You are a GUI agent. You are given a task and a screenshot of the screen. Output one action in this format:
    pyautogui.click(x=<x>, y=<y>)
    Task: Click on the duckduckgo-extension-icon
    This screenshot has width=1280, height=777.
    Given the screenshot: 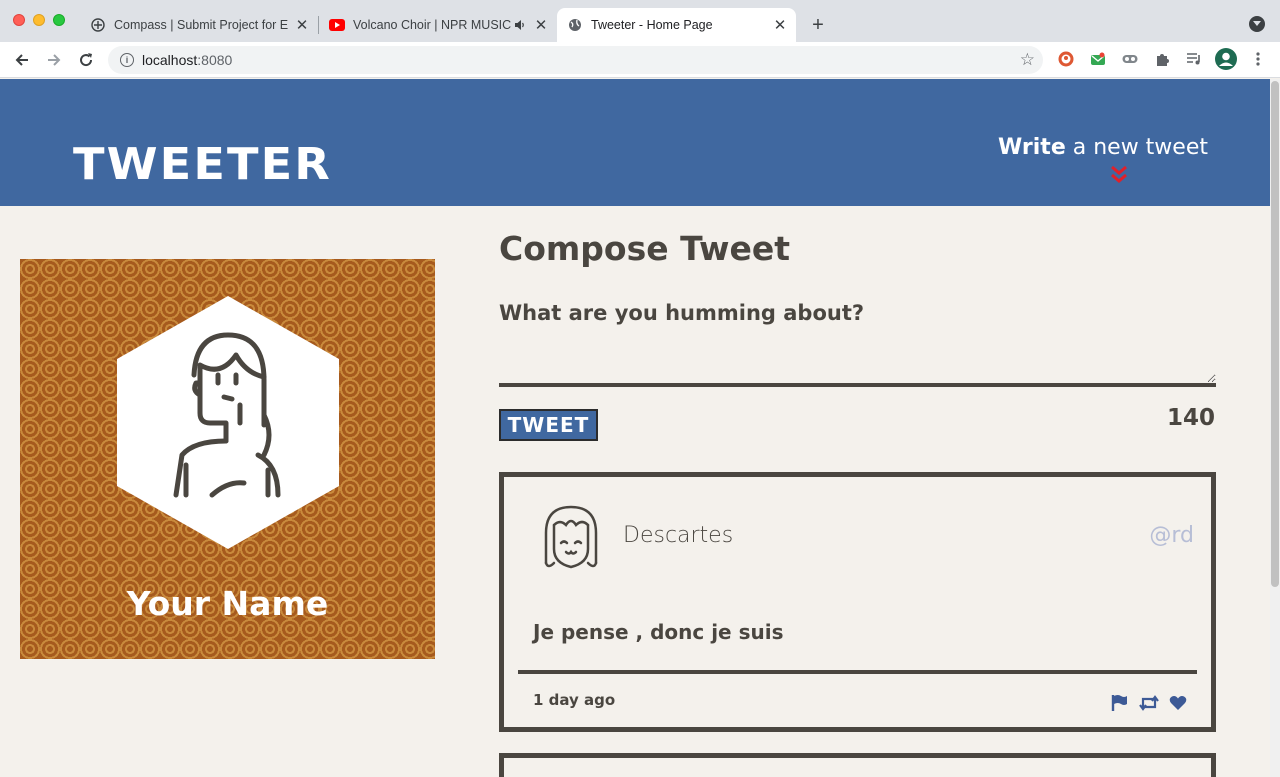 What is the action you would take?
    pyautogui.click(x=1066, y=59)
    